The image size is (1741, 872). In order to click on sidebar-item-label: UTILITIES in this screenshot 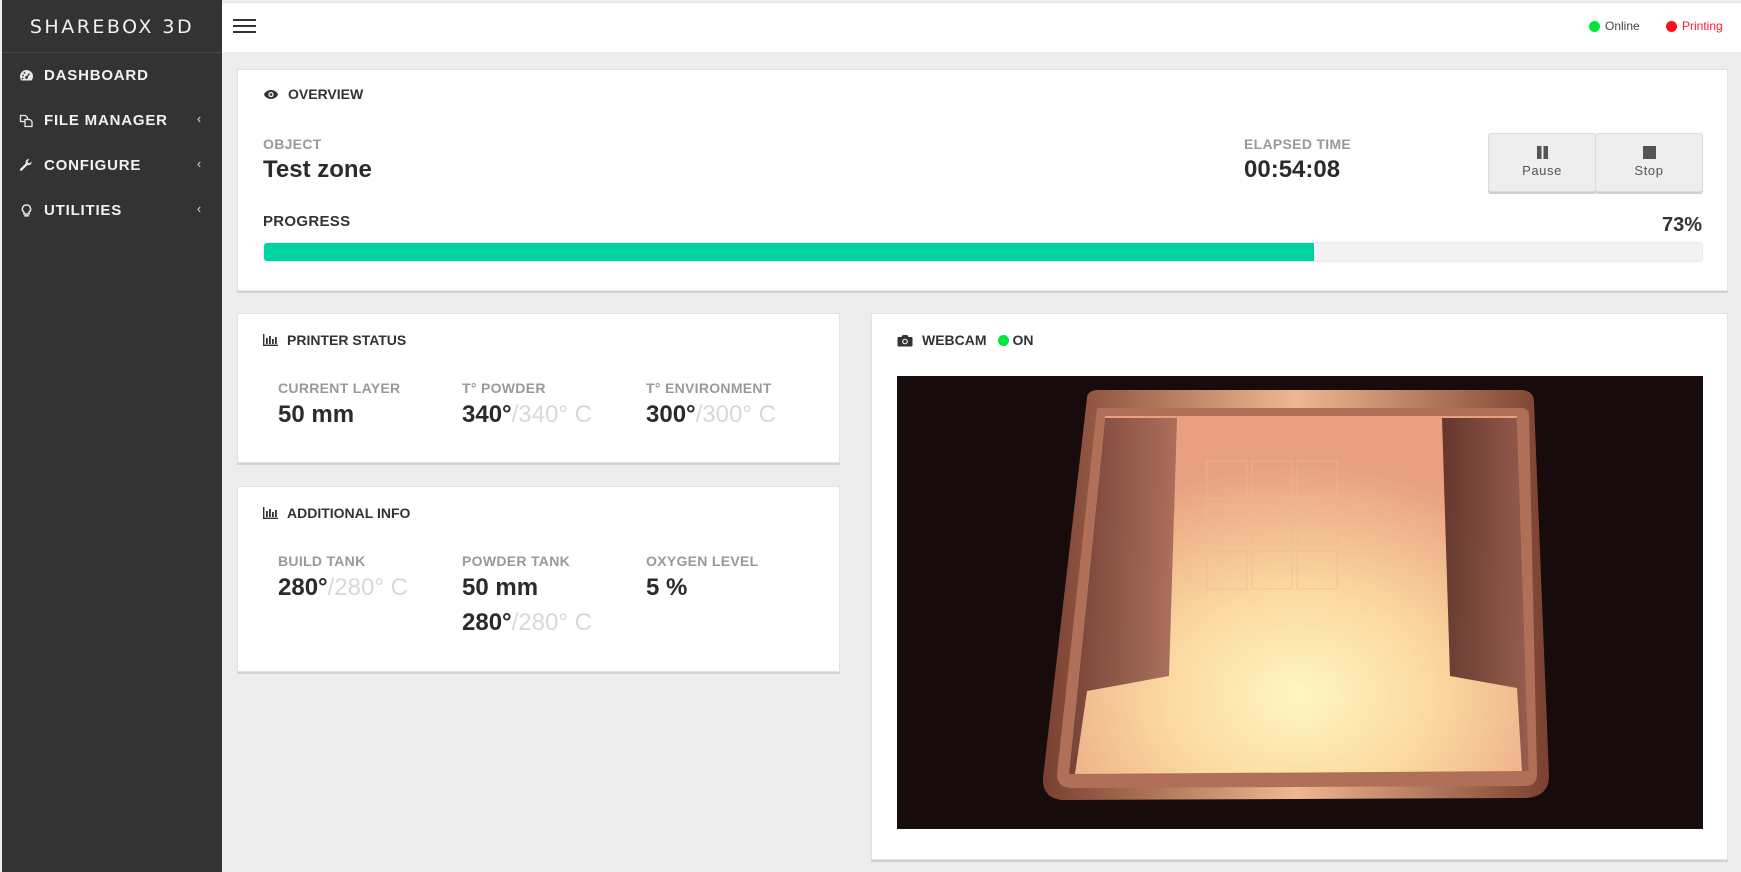, I will do `click(83, 210)`.